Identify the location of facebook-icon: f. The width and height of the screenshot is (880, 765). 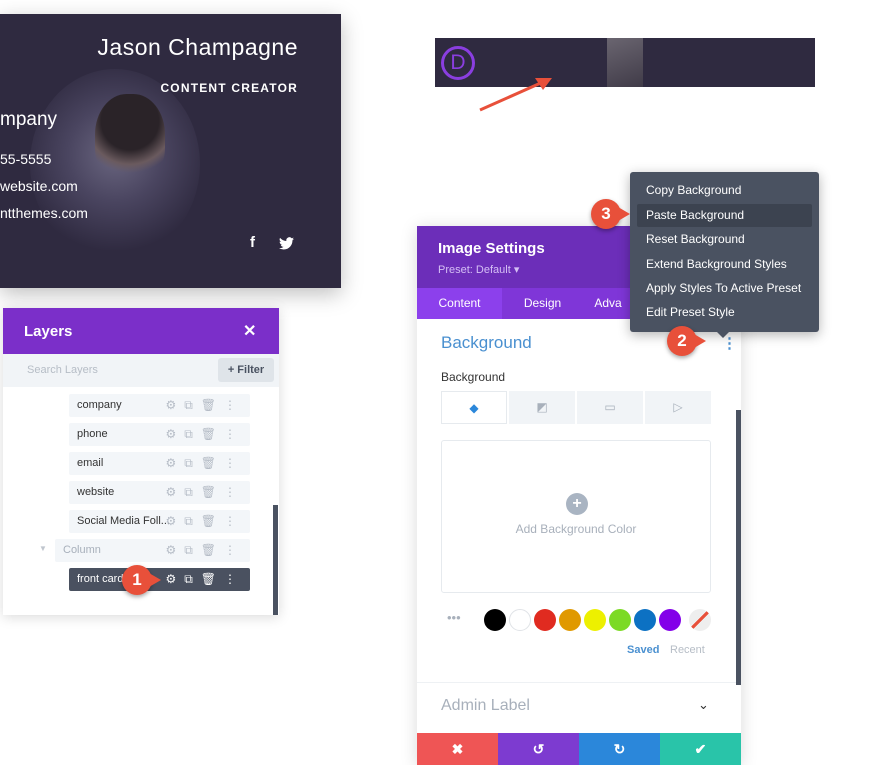
(252, 242).